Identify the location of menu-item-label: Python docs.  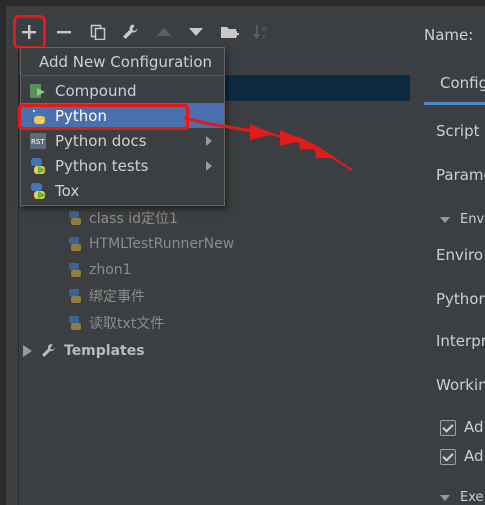
(101, 140).